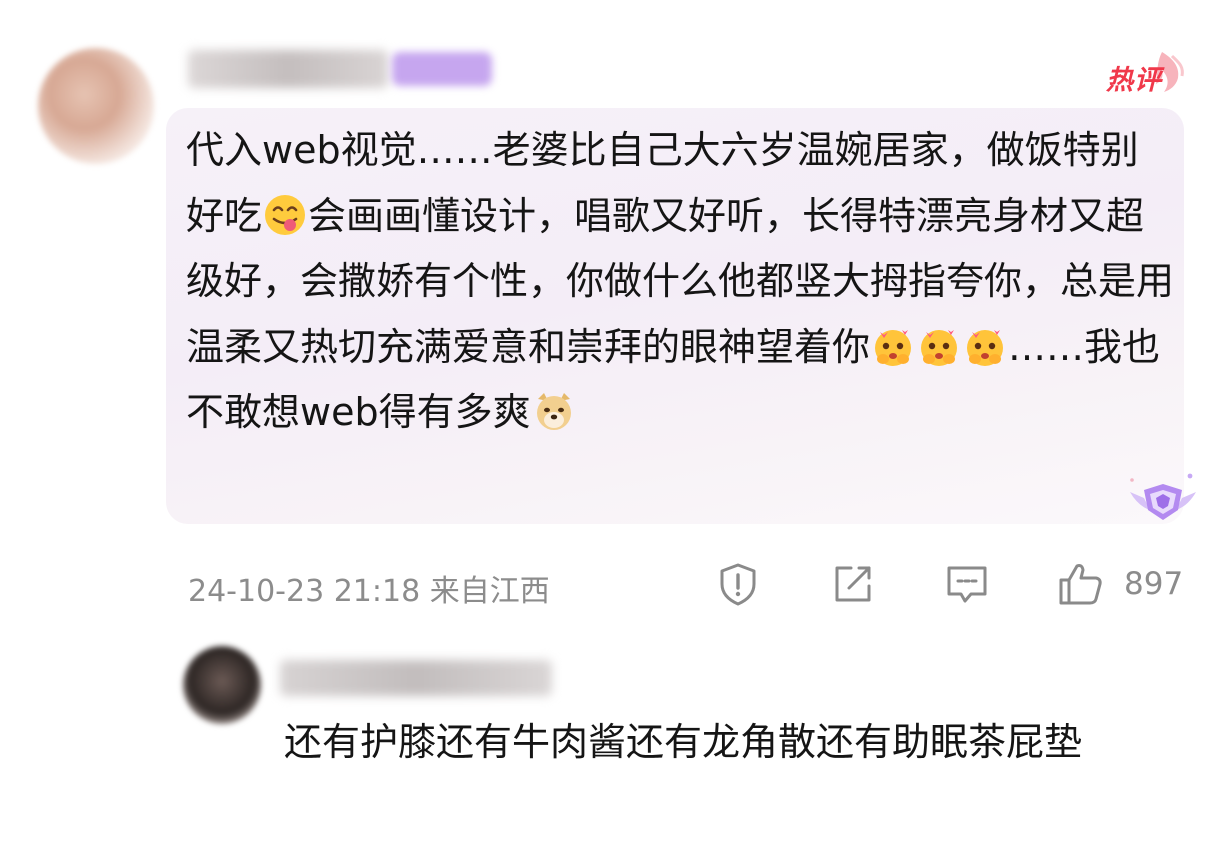 The width and height of the screenshot is (1220, 859). I want to click on yummy-face-emoji-icon, so click(285, 214).